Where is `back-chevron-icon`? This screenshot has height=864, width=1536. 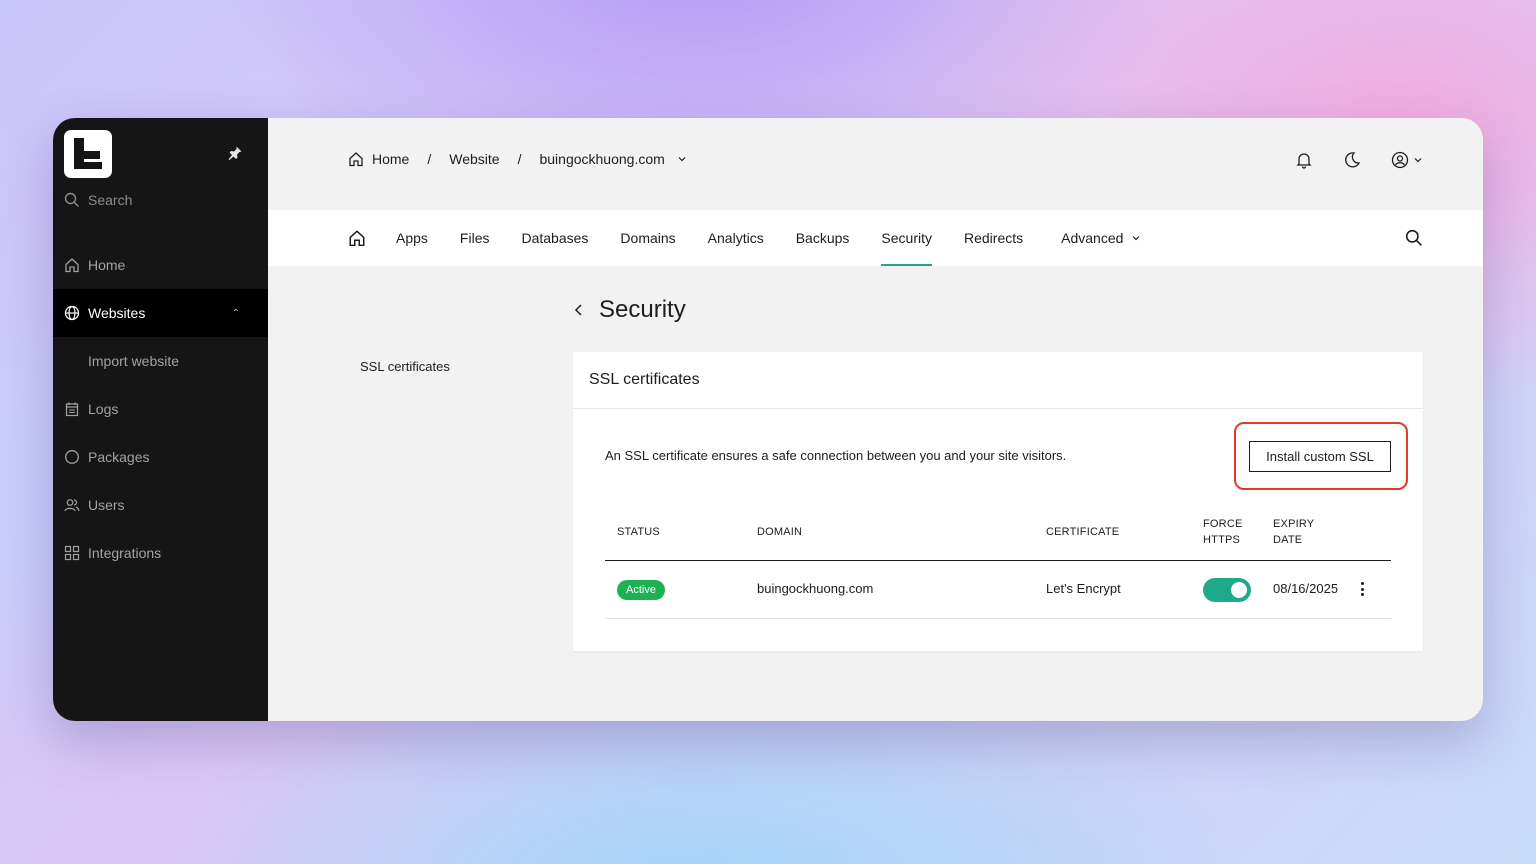
back-chevron-icon is located at coordinates (579, 310).